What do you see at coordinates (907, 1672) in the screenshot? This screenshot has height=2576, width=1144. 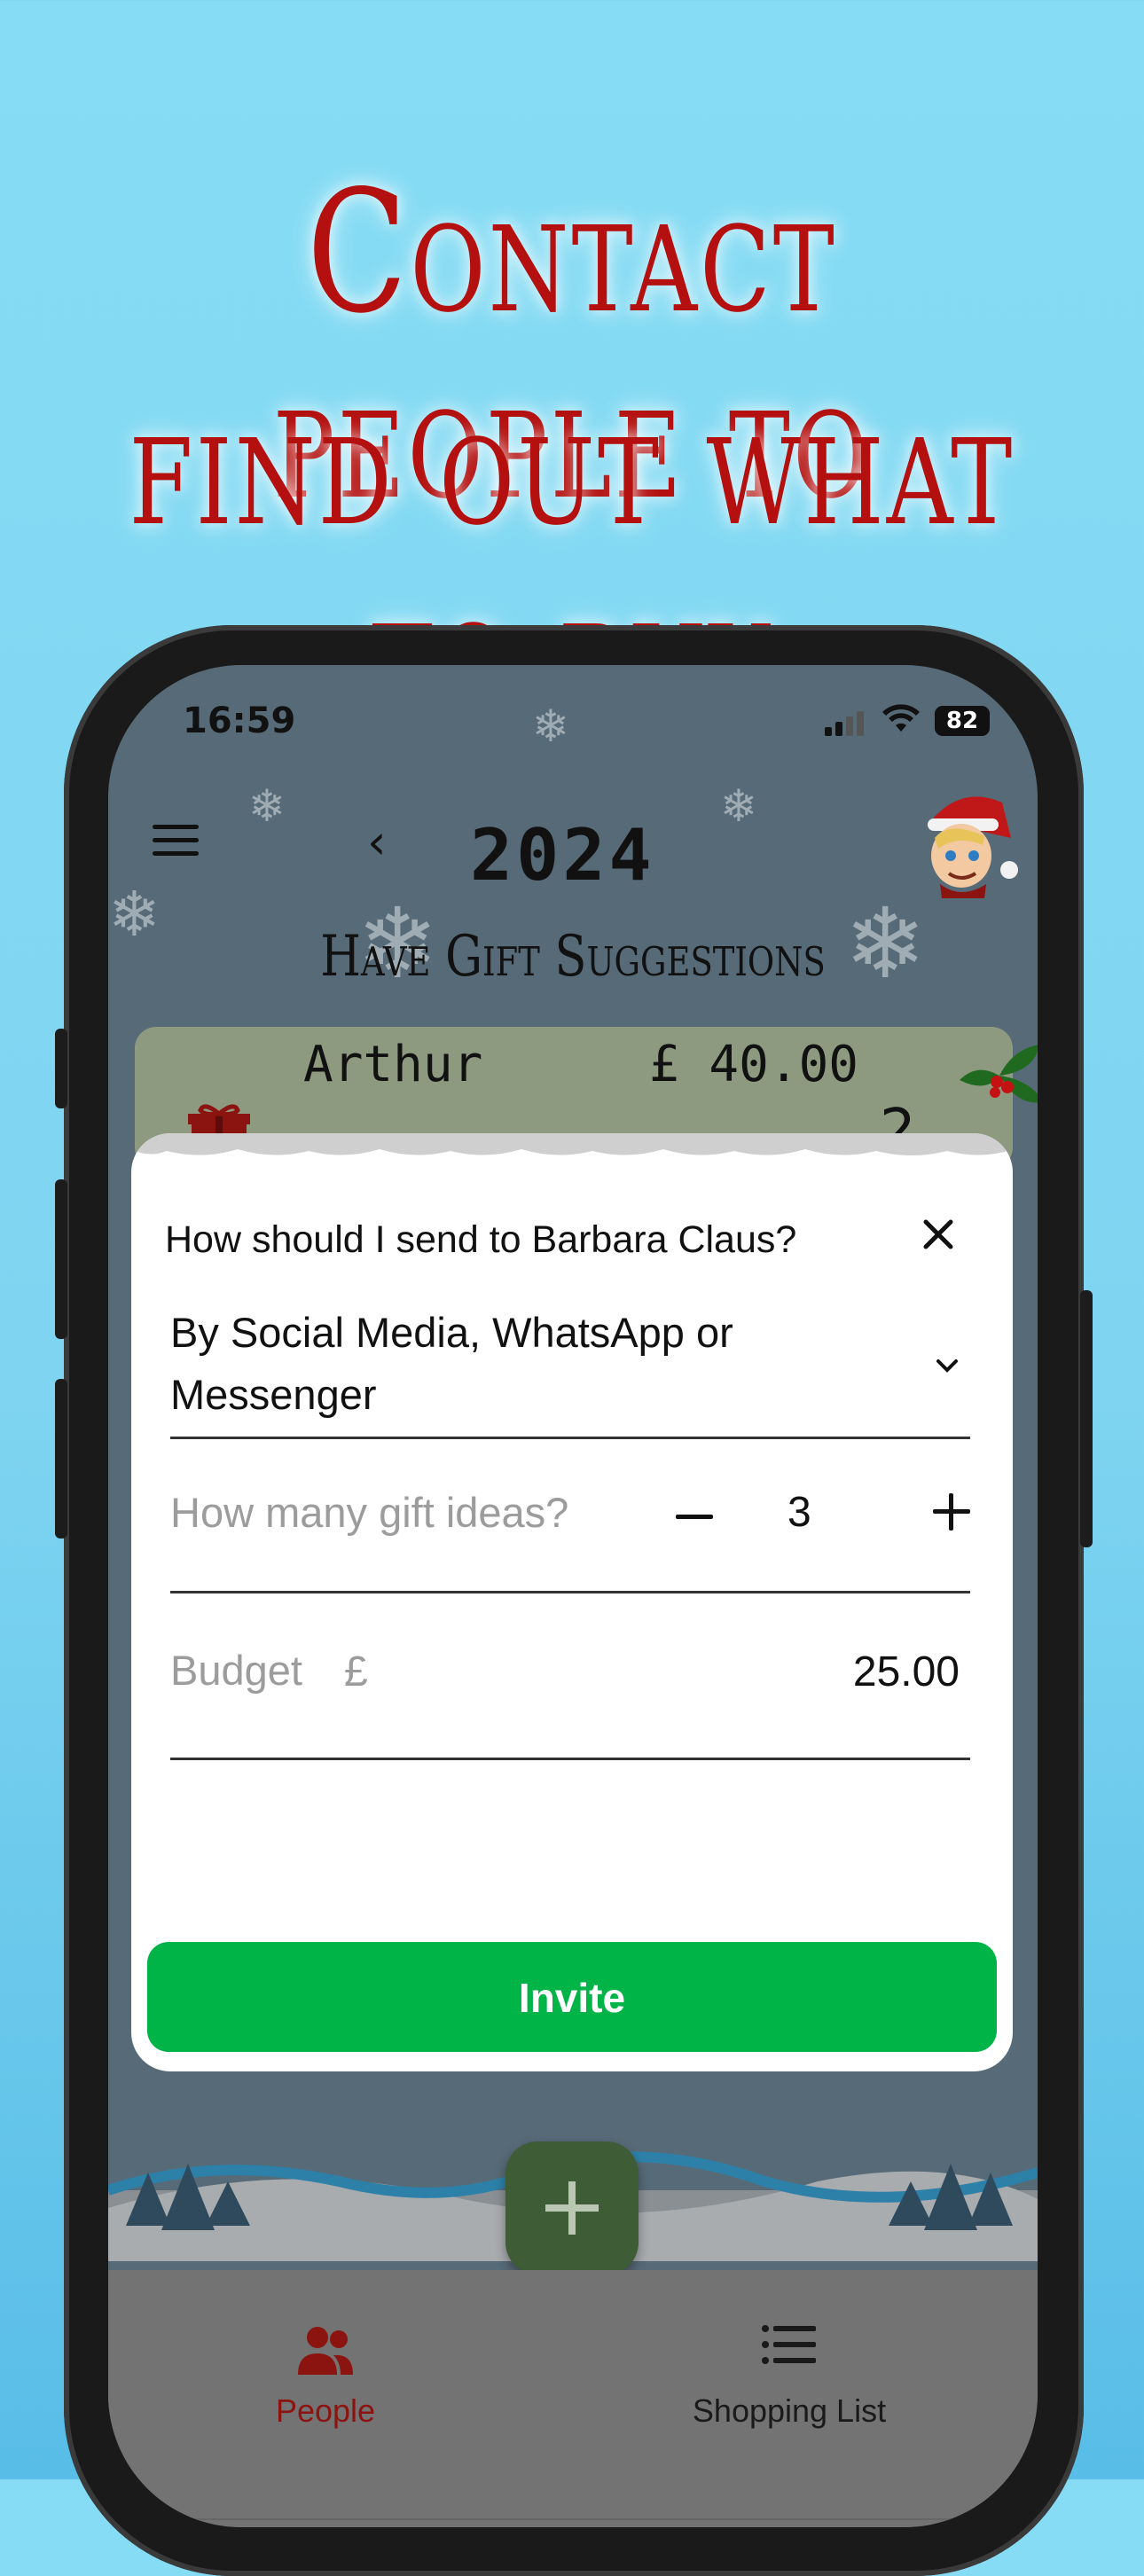 I see `budget-input: 25.00` at bounding box center [907, 1672].